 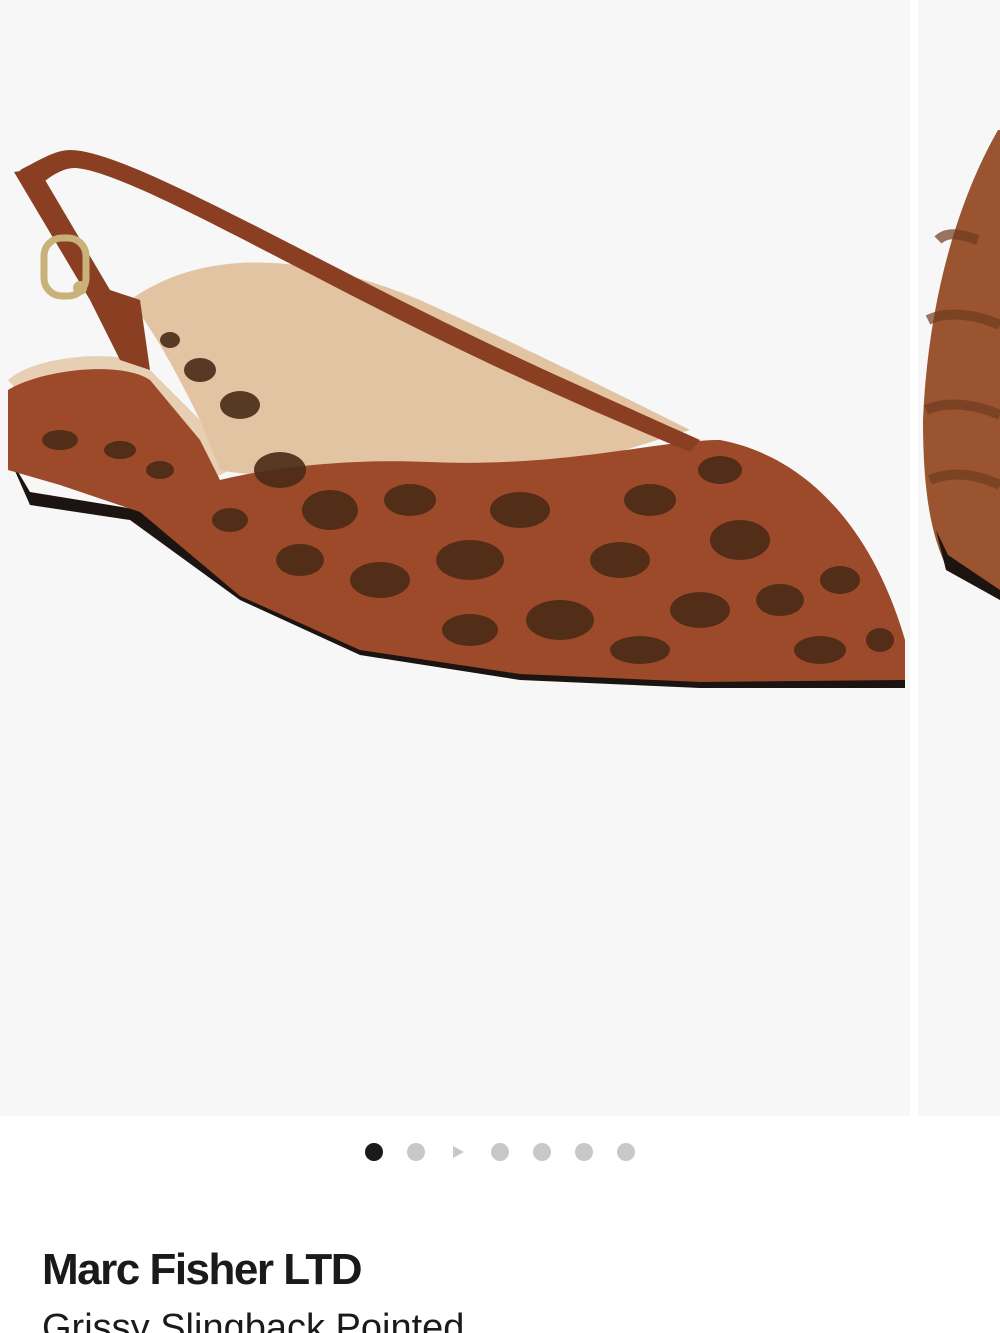 I want to click on product-image-next-preview, so click(x=959, y=558).